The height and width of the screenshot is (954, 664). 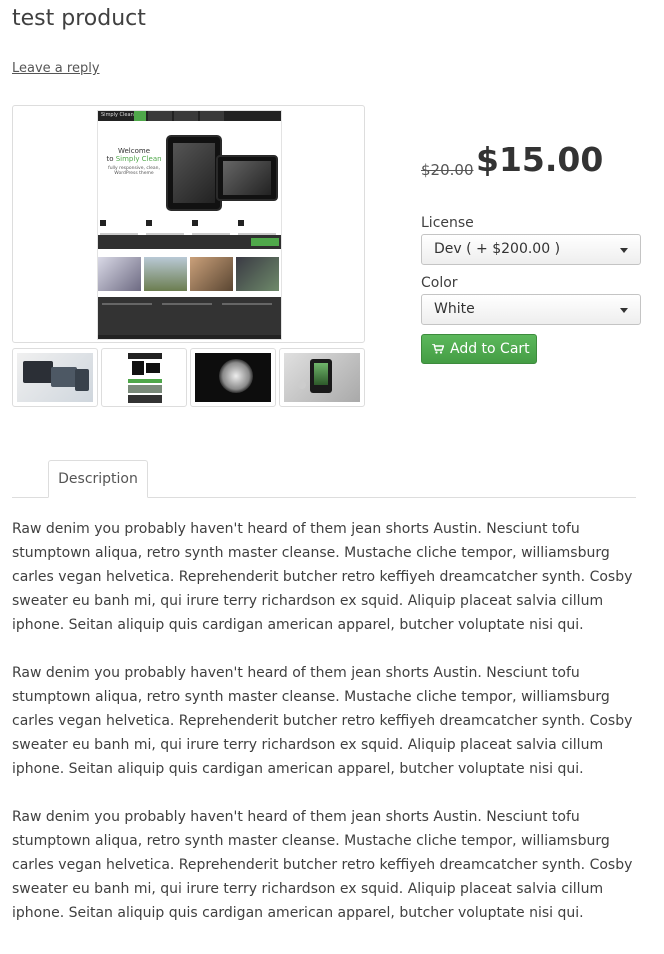 What do you see at coordinates (98, 479) in the screenshot?
I see `tab-description: Description` at bounding box center [98, 479].